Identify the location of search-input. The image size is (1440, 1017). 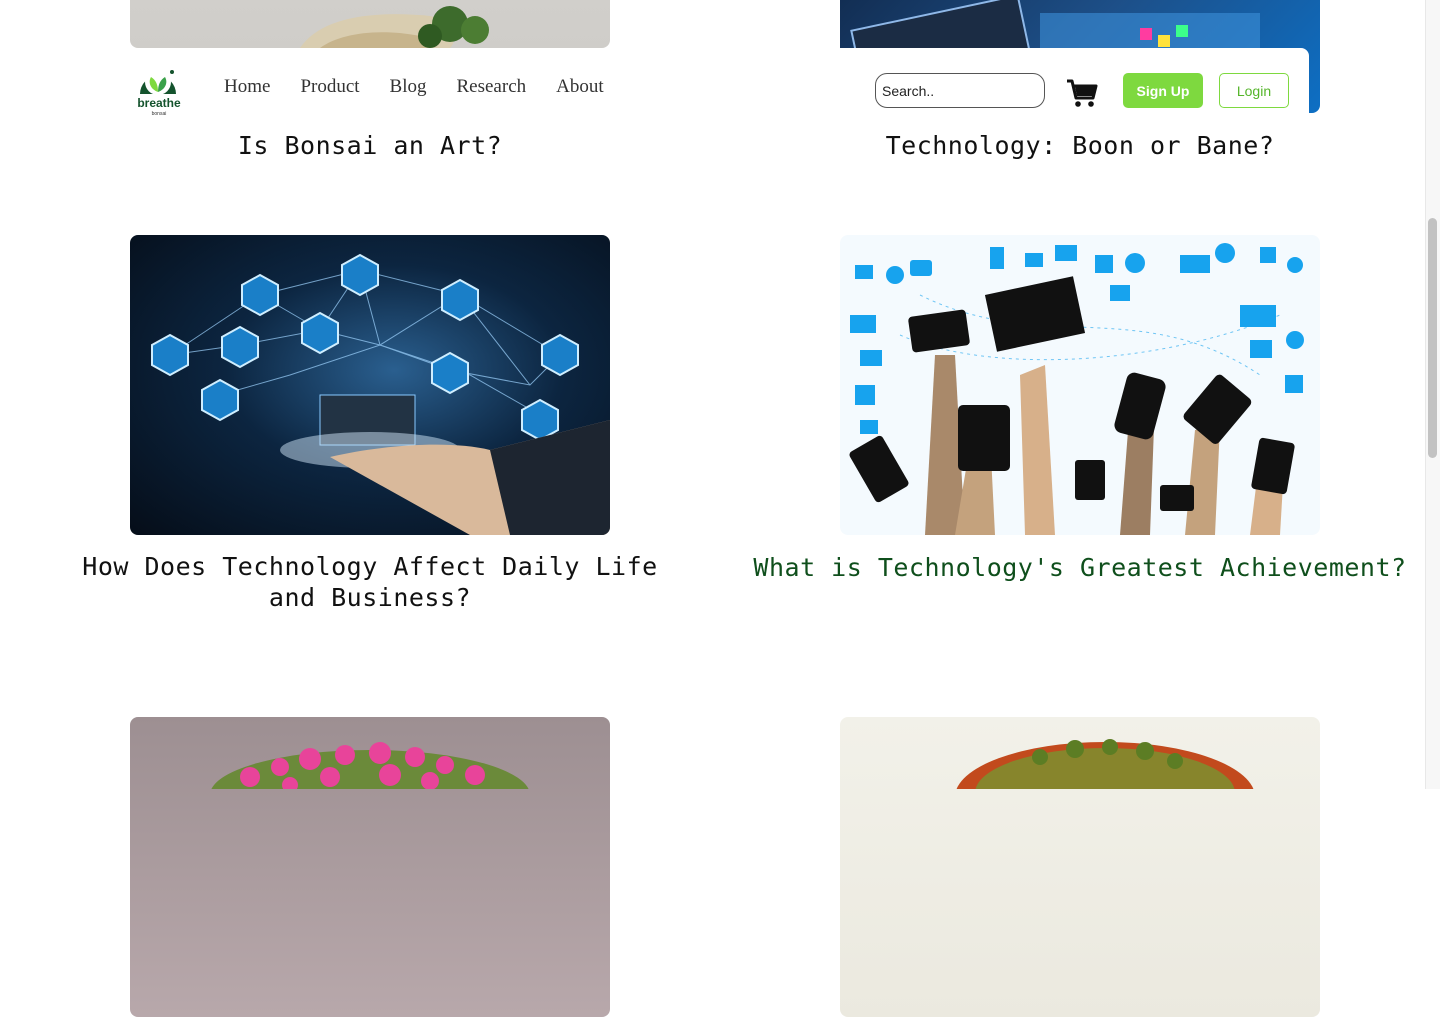
(960, 90).